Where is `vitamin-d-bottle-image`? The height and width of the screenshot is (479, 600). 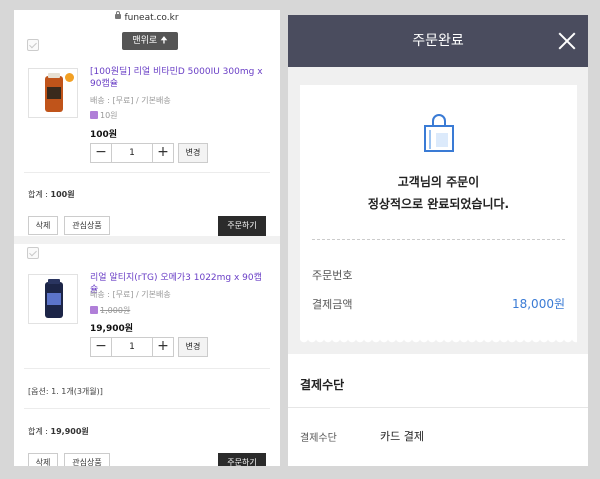
vitamin-d-bottle-image is located at coordinates (54, 92).